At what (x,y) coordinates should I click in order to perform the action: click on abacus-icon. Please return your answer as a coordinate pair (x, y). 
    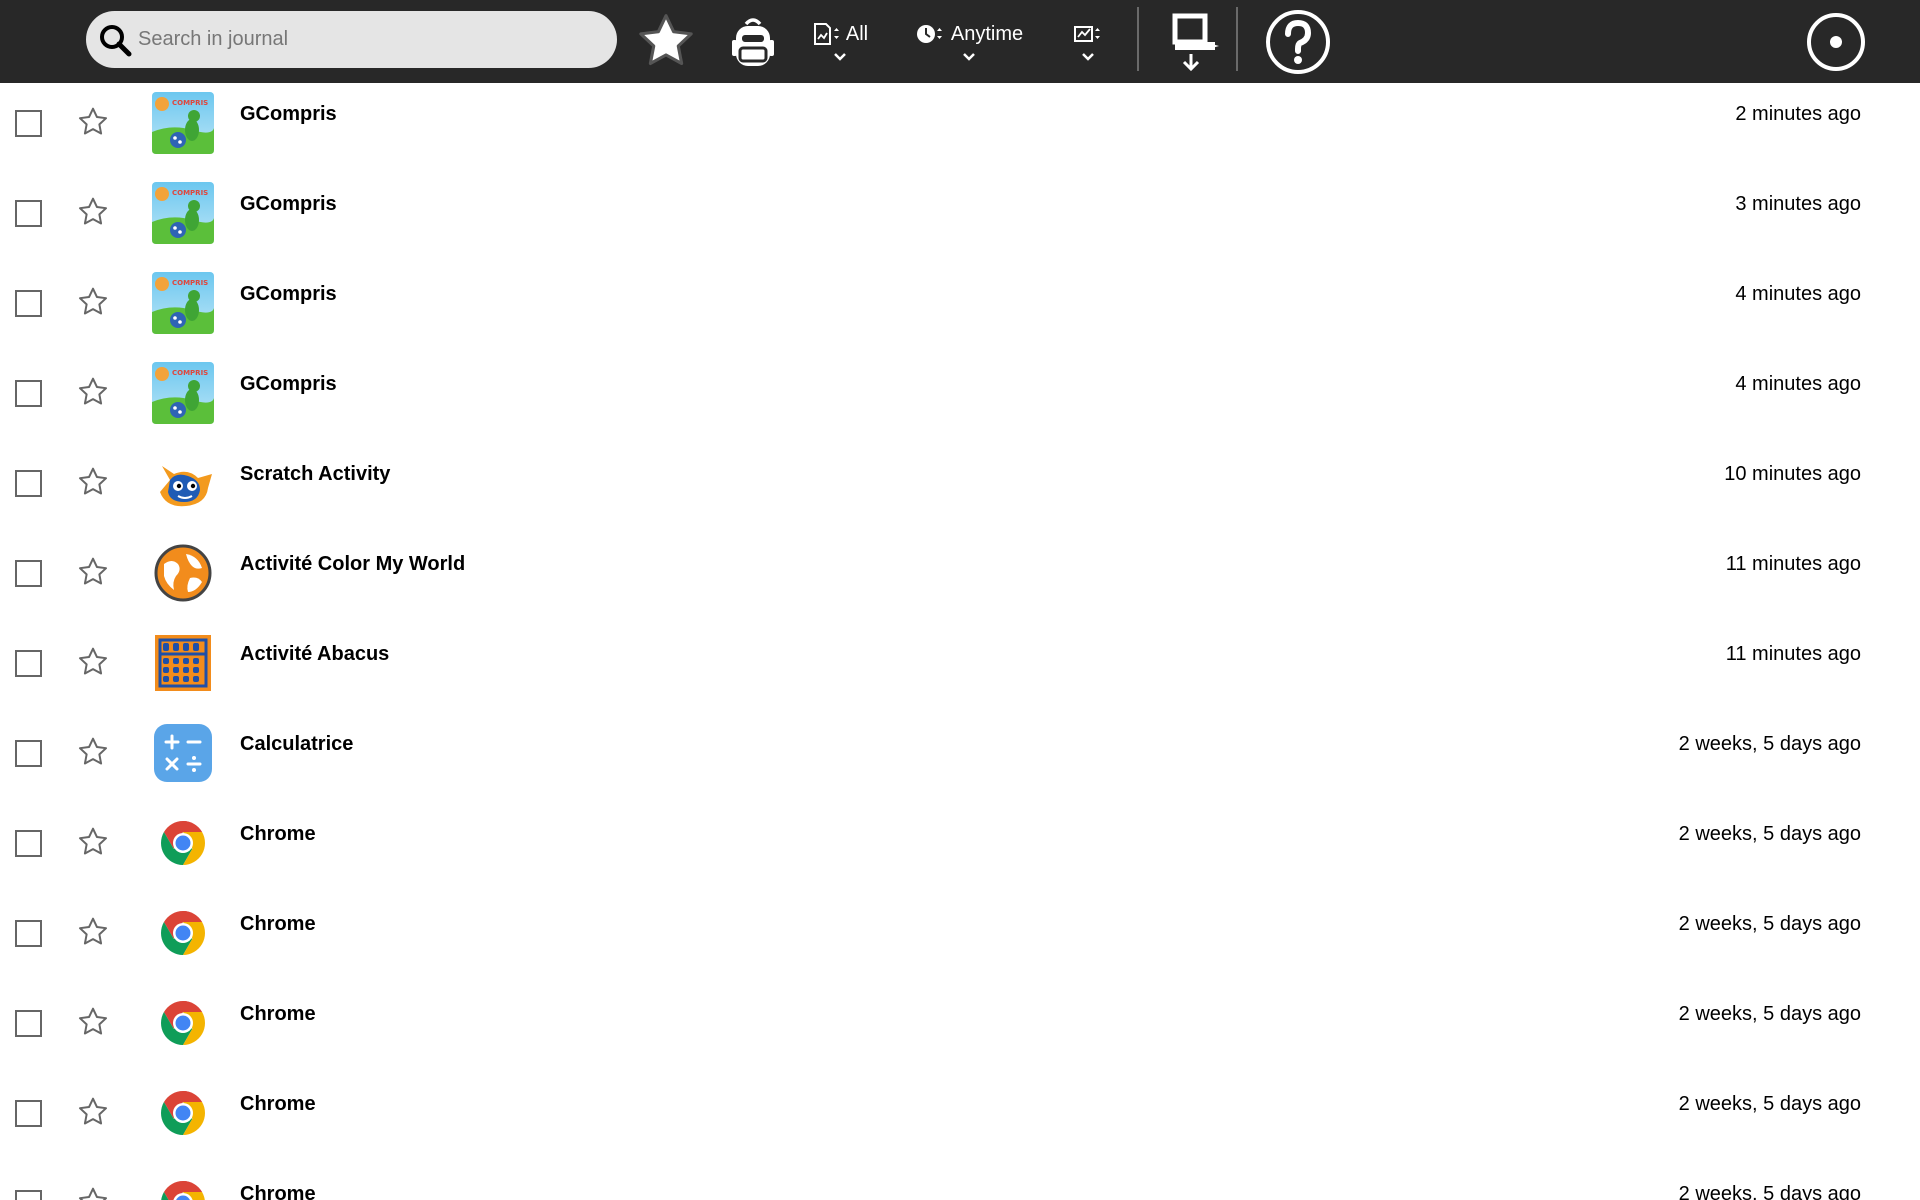
    Looking at the image, I should click on (183, 663).